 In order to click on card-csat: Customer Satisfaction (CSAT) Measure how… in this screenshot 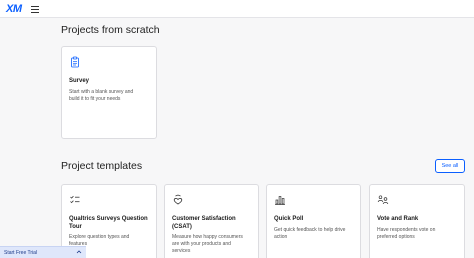, I will do `click(211, 221)`.